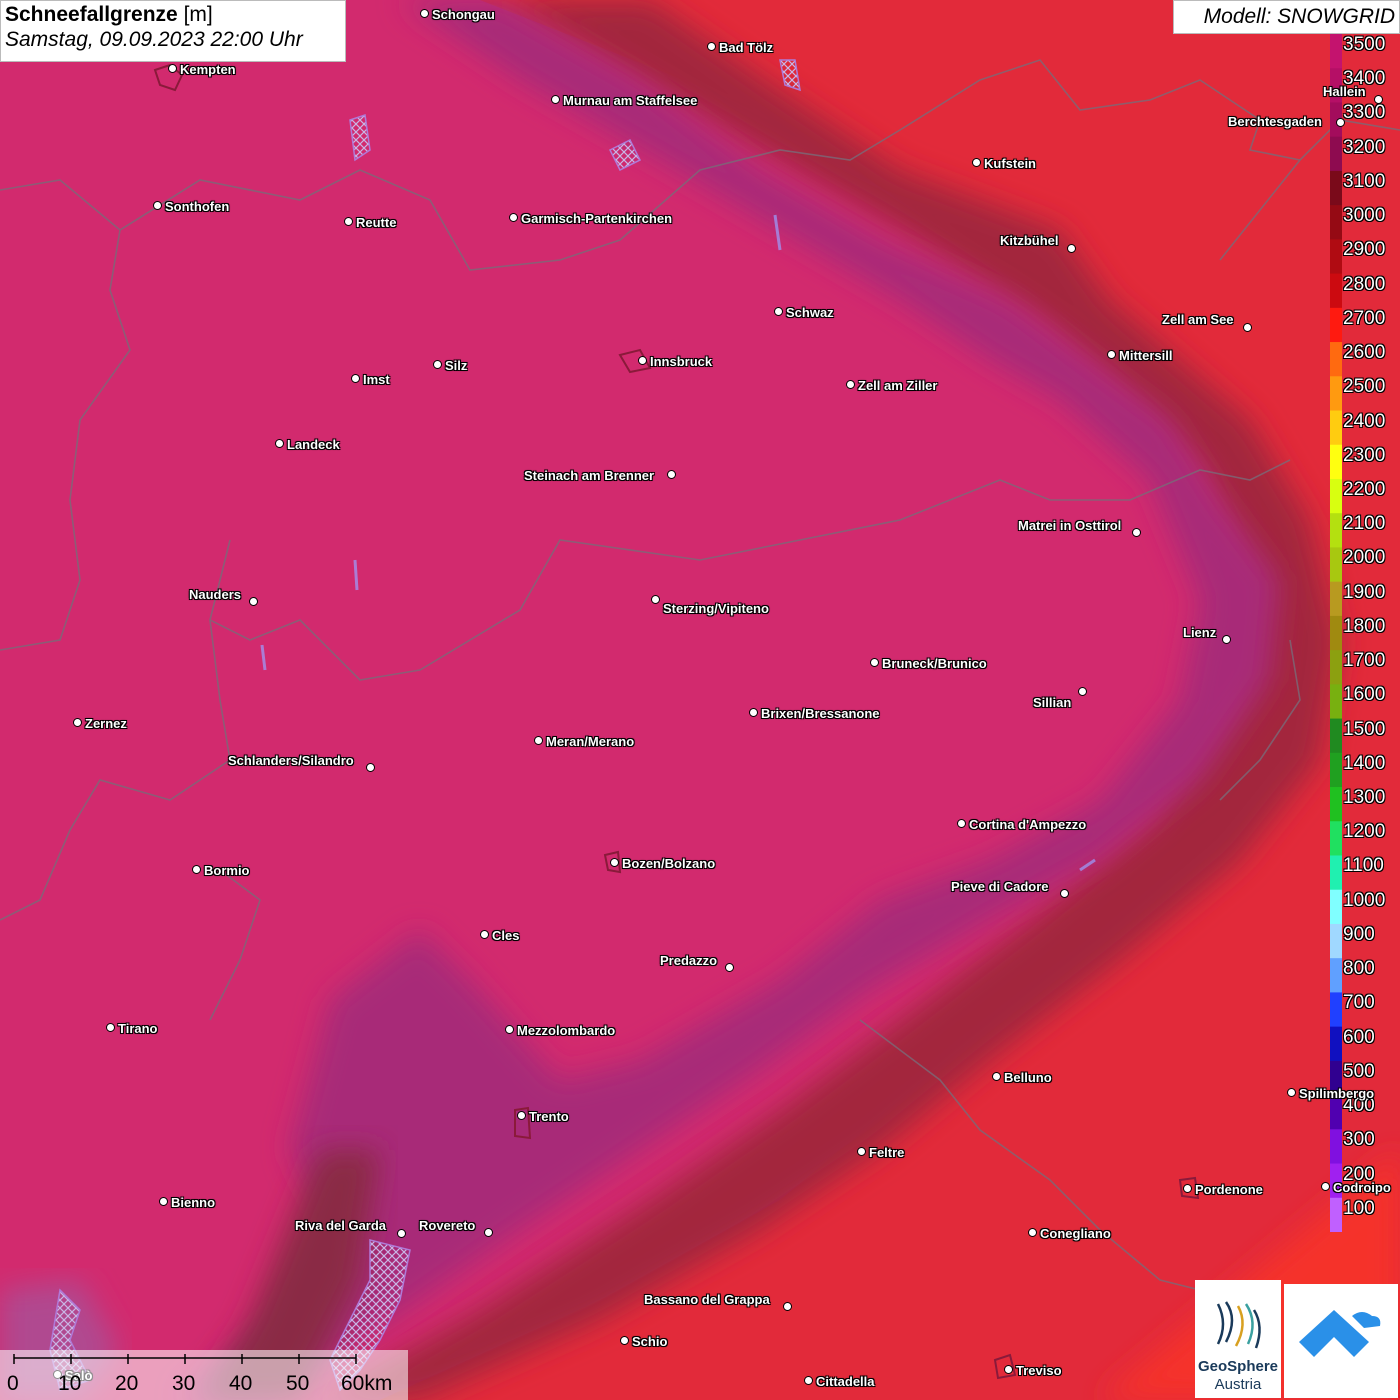 The image size is (1400, 1400). I want to click on city-label: Belluno, so click(1028, 1077).